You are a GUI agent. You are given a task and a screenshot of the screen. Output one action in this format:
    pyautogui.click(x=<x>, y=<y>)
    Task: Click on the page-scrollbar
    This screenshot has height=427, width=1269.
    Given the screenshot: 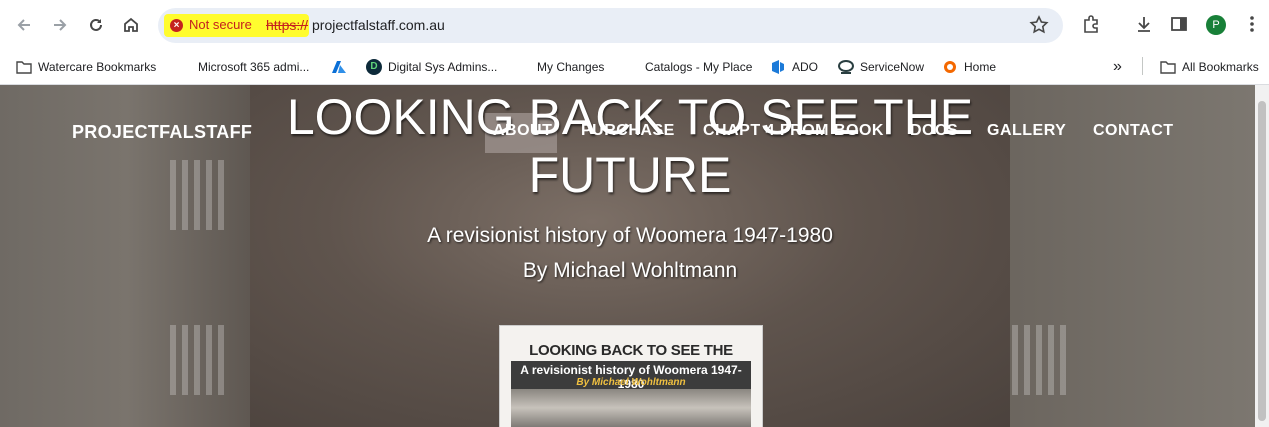 What is the action you would take?
    pyautogui.click(x=1262, y=256)
    